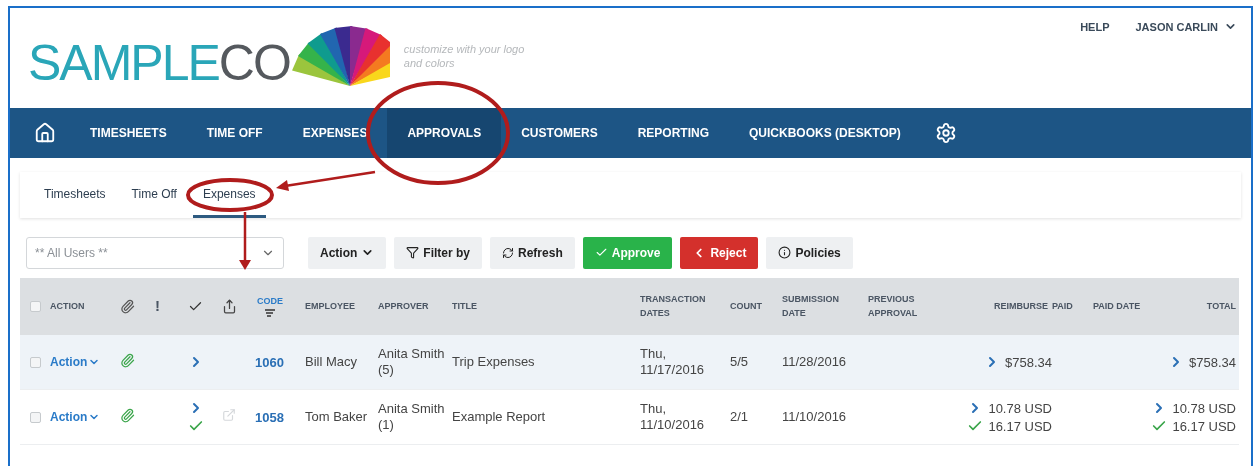 The width and height of the screenshot is (1255, 466). What do you see at coordinates (35, 306) in the screenshot?
I see `select-all-checkbox` at bounding box center [35, 306].